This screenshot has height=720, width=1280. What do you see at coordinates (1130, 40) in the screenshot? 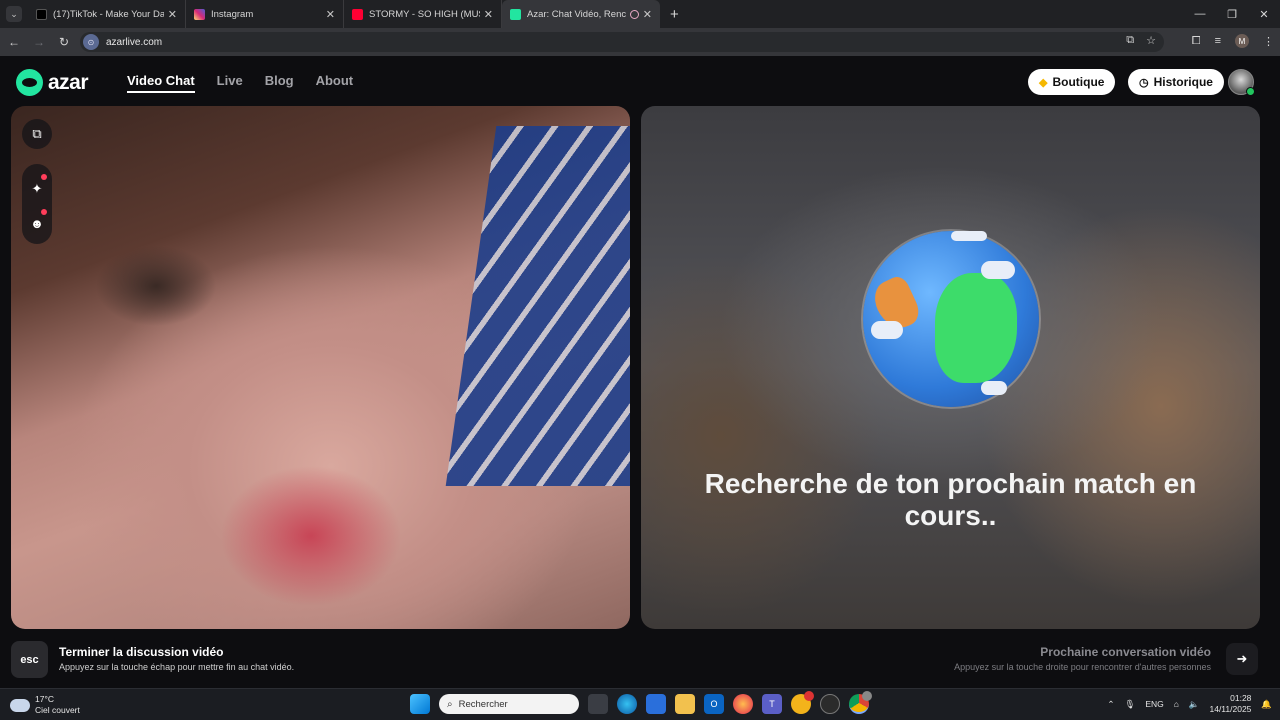
I see `install-app-icon: ⧉` at bounding box center [1130, 40].